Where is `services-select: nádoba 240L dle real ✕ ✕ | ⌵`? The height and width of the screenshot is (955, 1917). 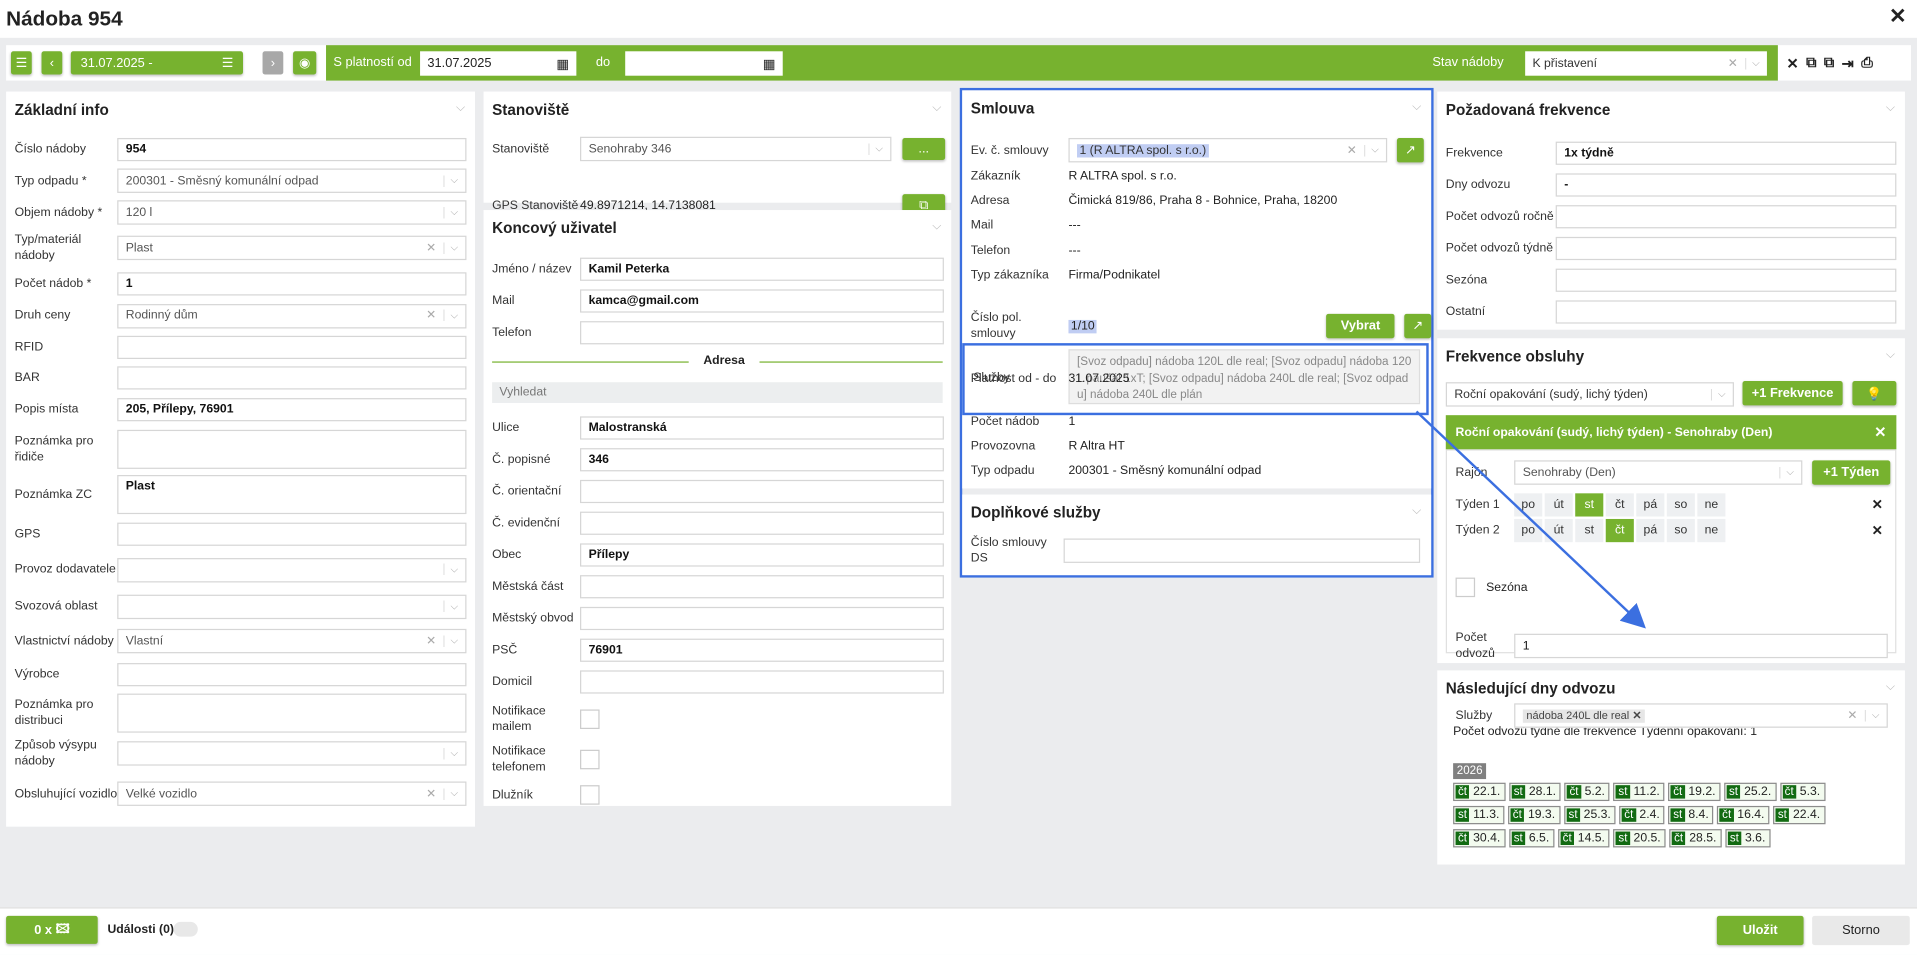
services-select: nádoba 240L dle real ✕ ✕ | ⌵ is located at coordinates (1701, 715).